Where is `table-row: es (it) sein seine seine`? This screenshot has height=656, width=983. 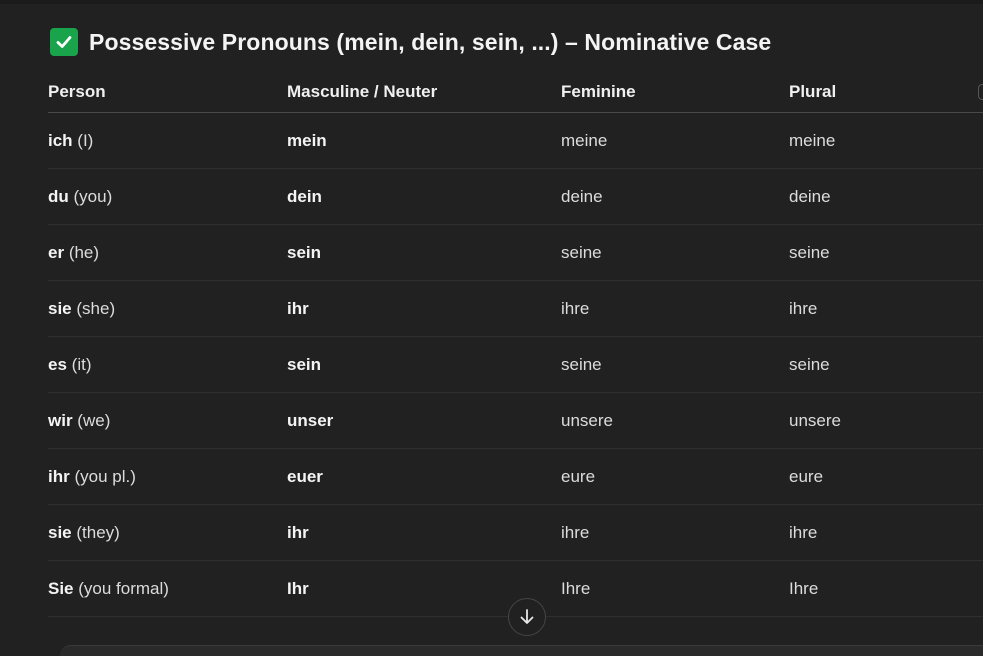
table-row: es (it) sein seine seine is located at coordinates (515, 364).